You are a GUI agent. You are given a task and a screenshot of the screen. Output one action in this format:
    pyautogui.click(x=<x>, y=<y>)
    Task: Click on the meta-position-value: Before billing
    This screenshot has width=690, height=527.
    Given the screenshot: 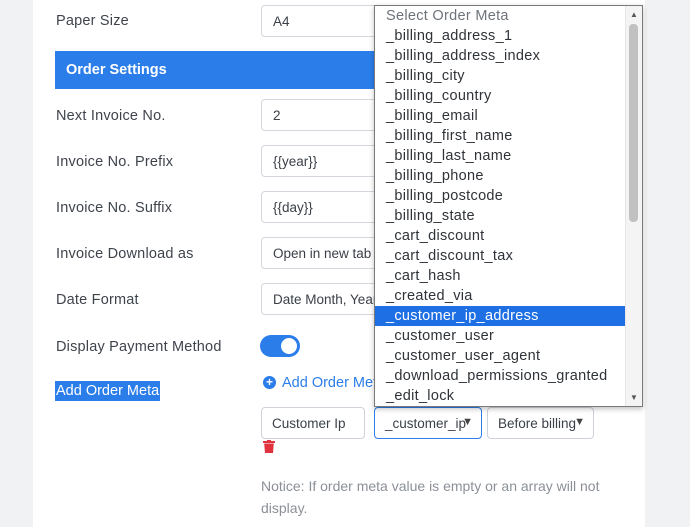 What is the action you would take?
    pyautogui.click(x=537, y=423)
    